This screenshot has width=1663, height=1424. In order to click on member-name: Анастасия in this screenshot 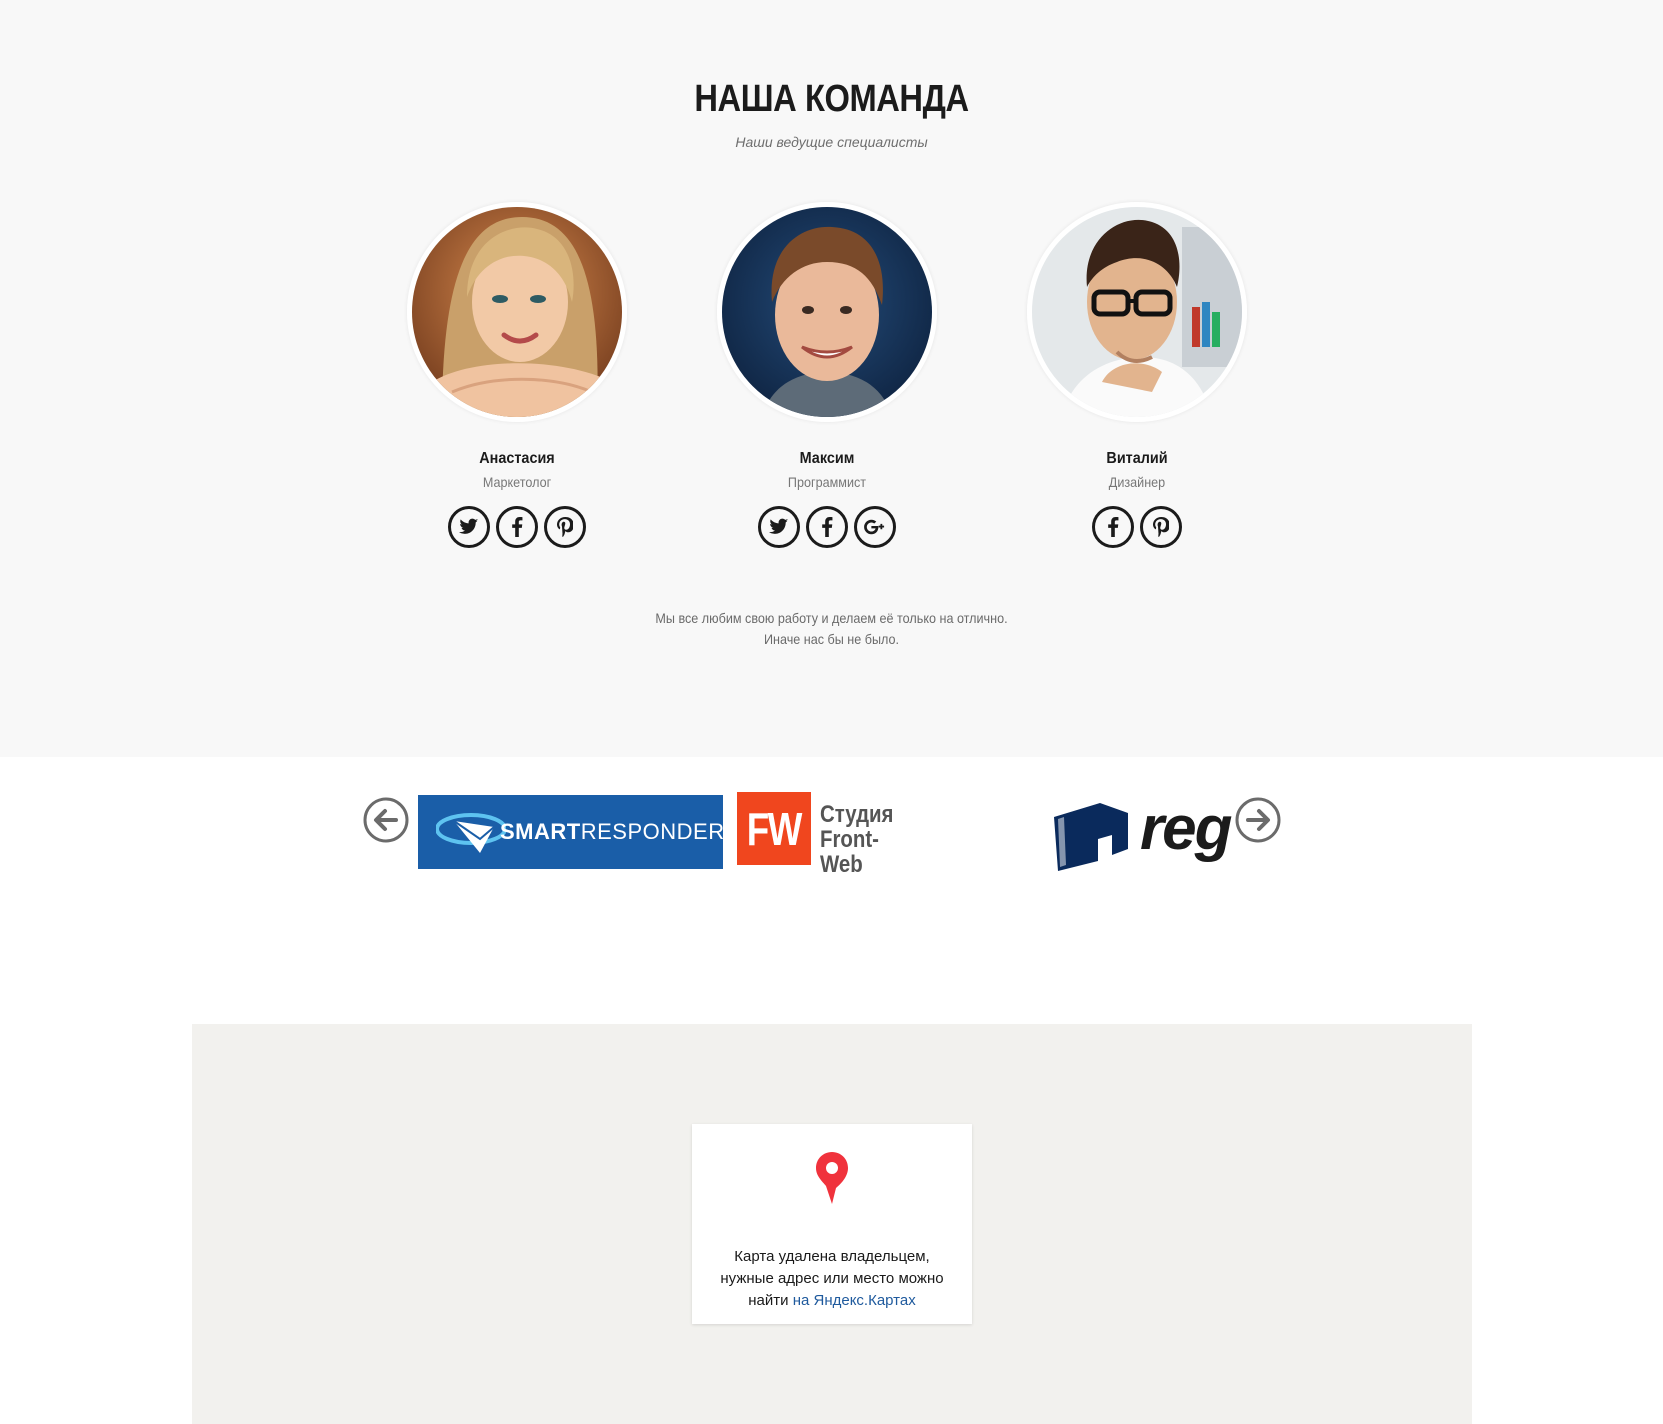, I will do `click(517, 458)`.